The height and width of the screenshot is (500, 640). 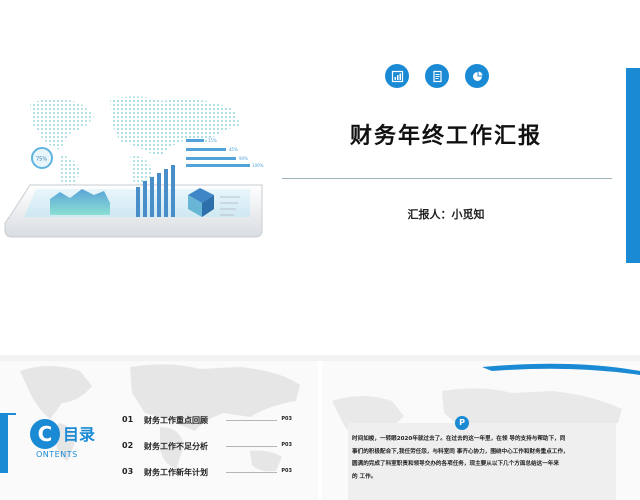 What do you see at coordinates (207, 426) in the screenshot?
I see `list-item: 01 财务工作重点回顾 P03` at bounding box center [207, 426].